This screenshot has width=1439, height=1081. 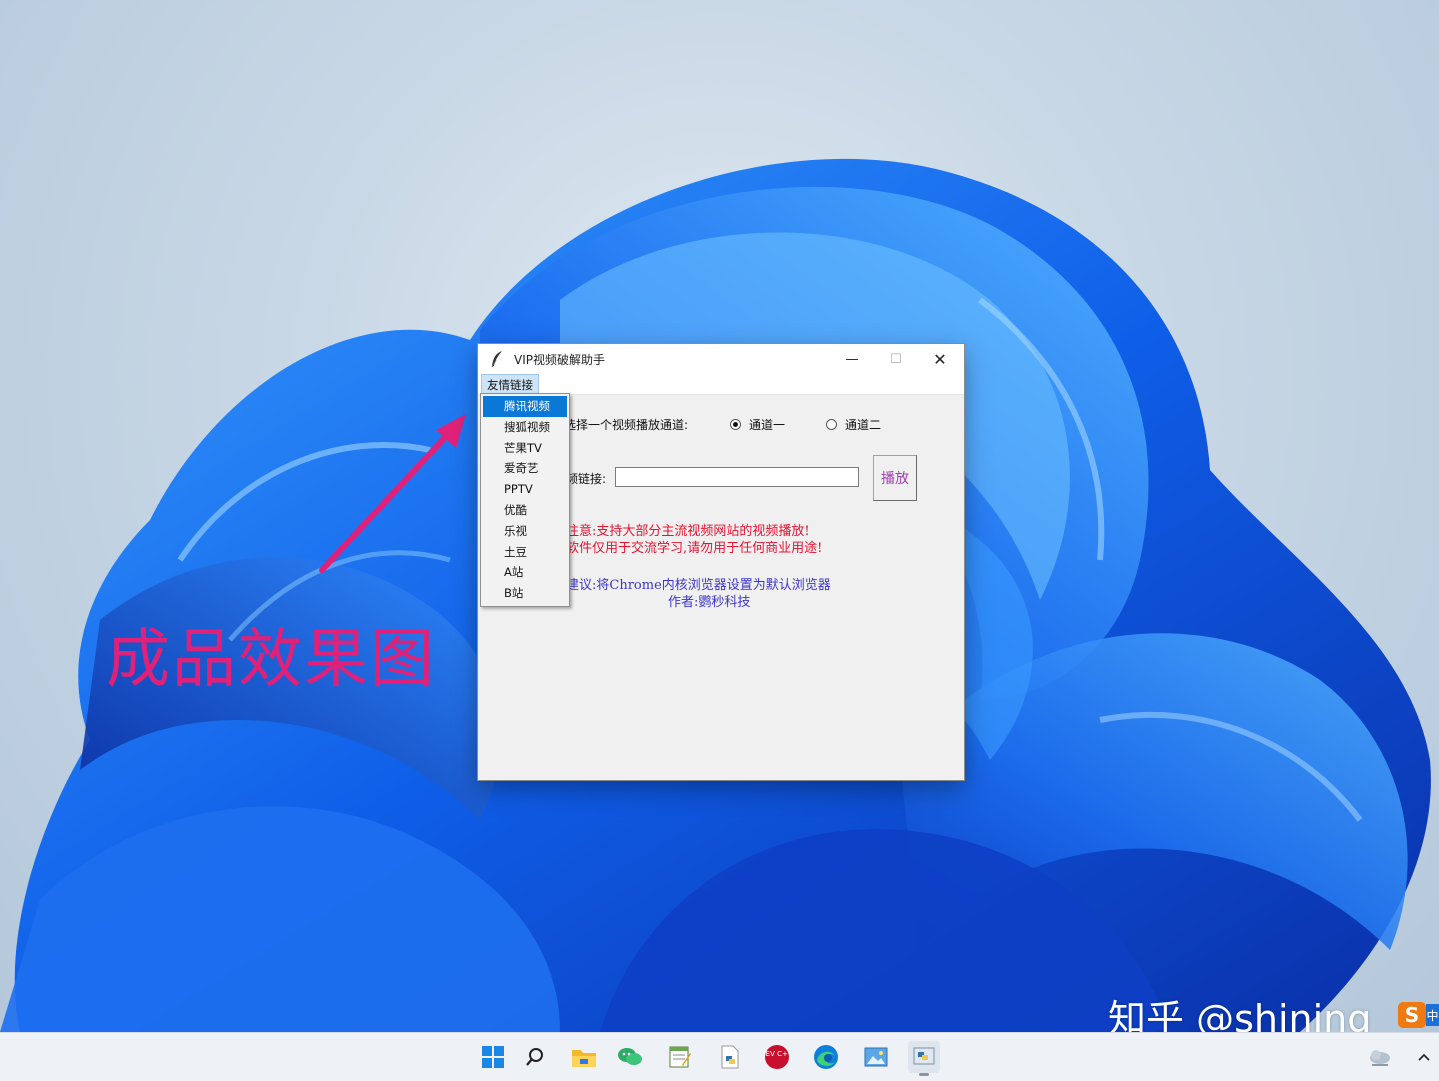 What do you see at coordinates (525, 510) in the screenshot?
I see `dropdown-item-youku: 优酷` at bounding box center [525, 510].